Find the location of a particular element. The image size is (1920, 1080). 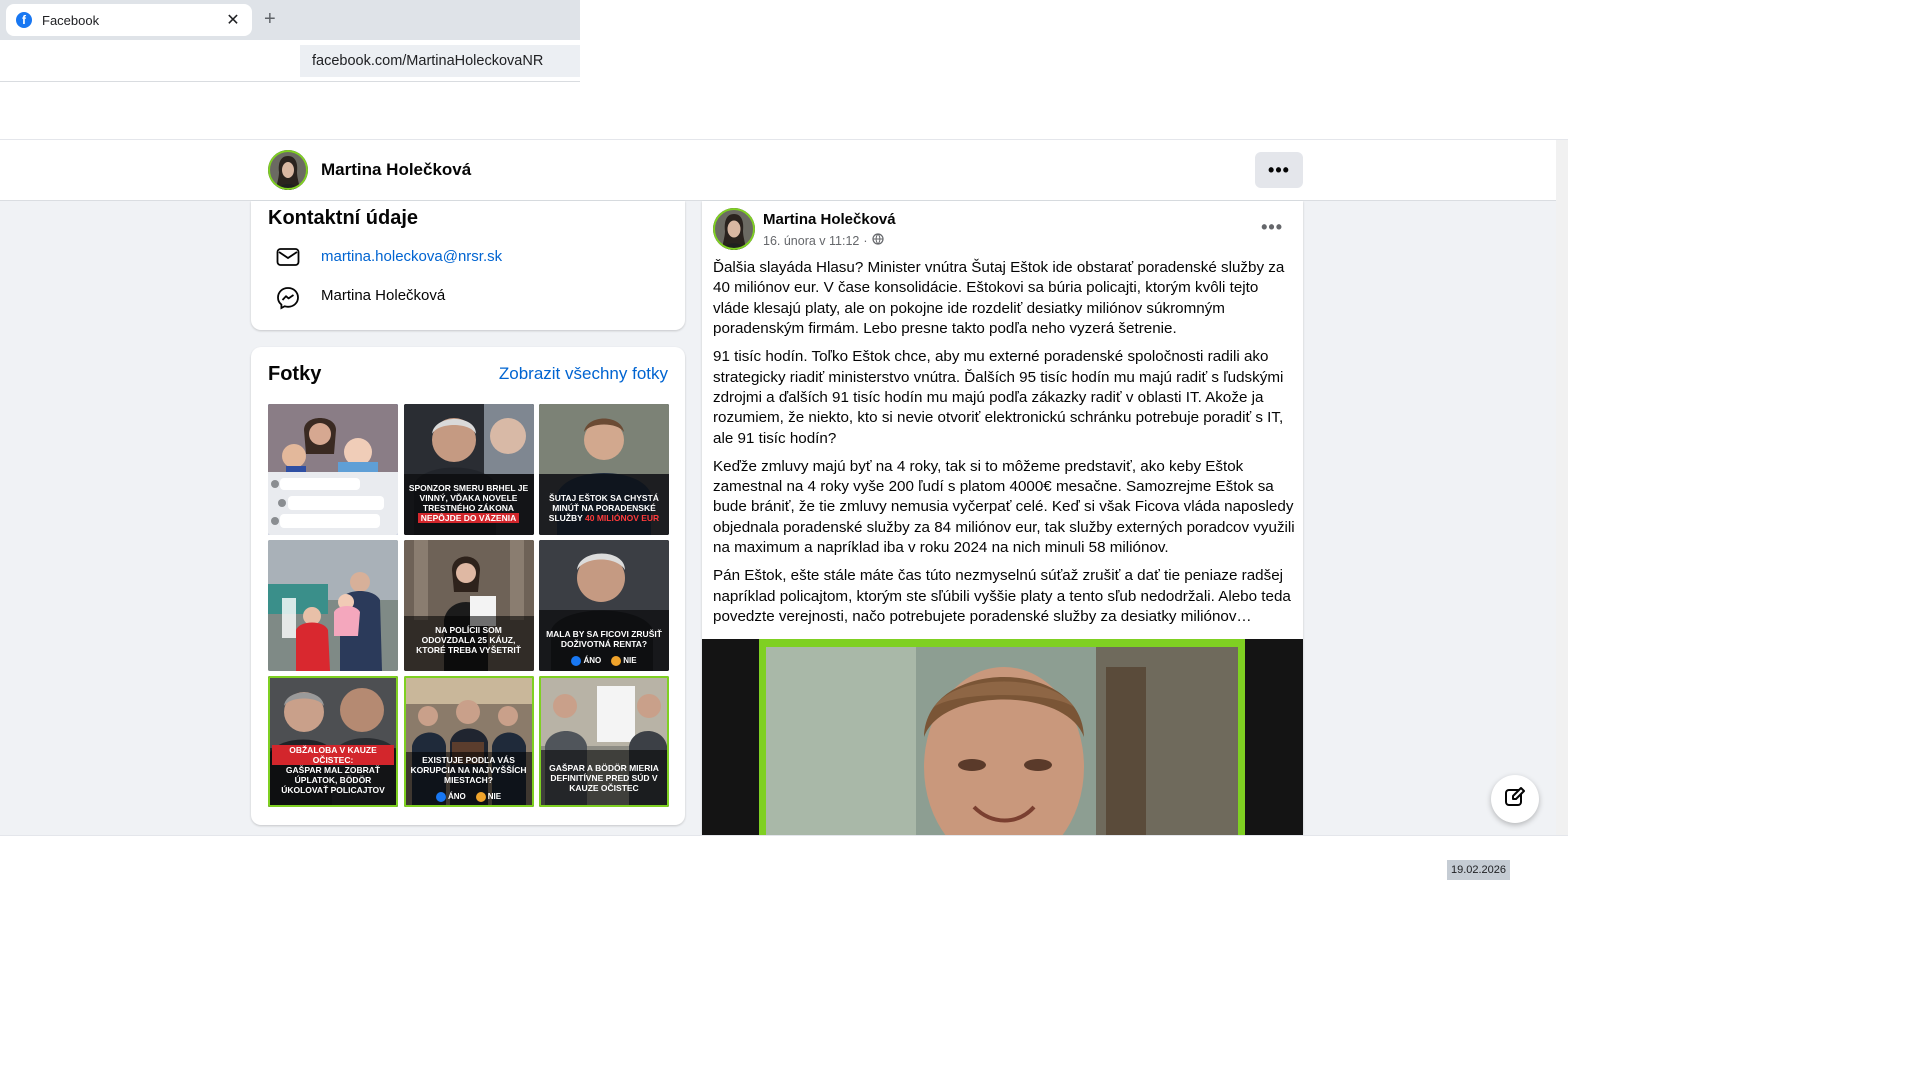

compose-icon is located at coordinates (1515, 799).